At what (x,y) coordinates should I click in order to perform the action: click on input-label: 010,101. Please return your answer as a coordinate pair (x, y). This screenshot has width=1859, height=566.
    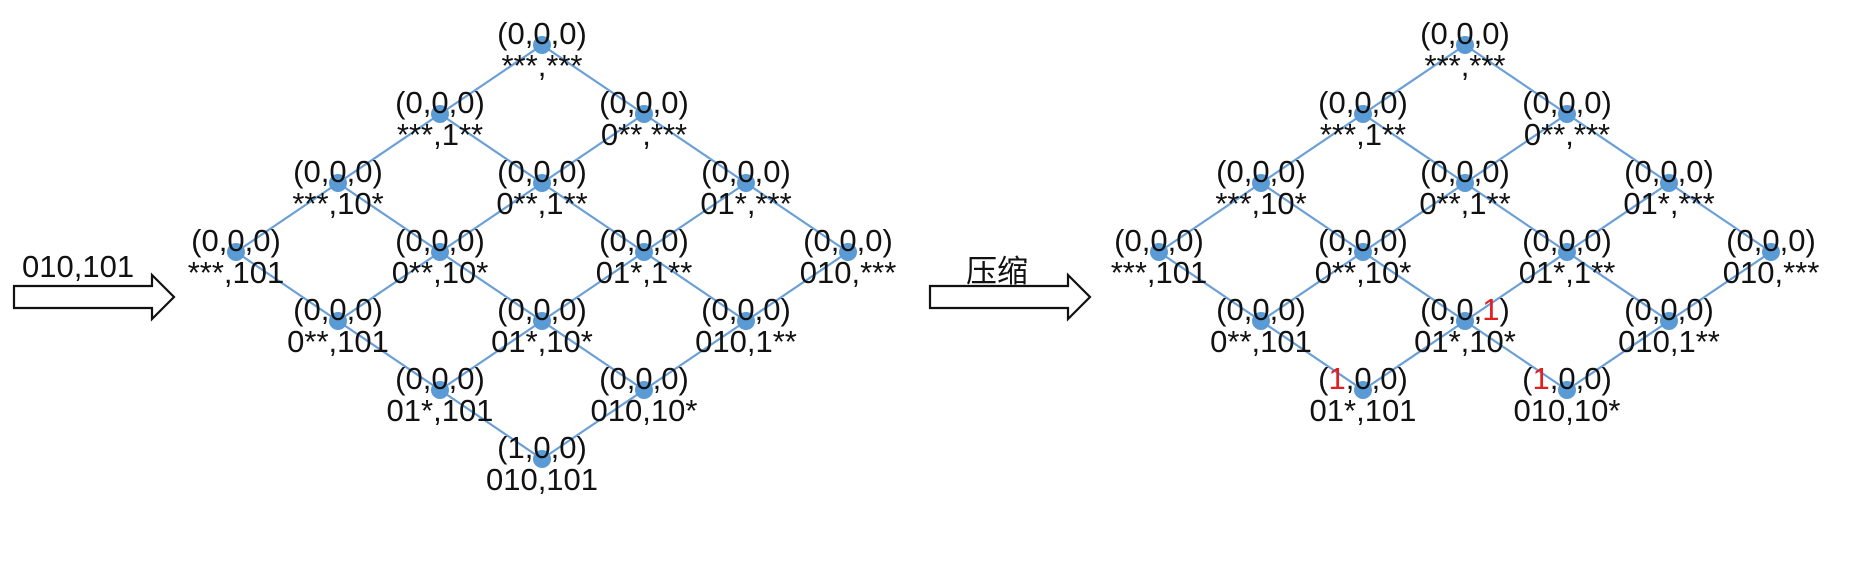
    Looking at the image, I should click on (78, 266).